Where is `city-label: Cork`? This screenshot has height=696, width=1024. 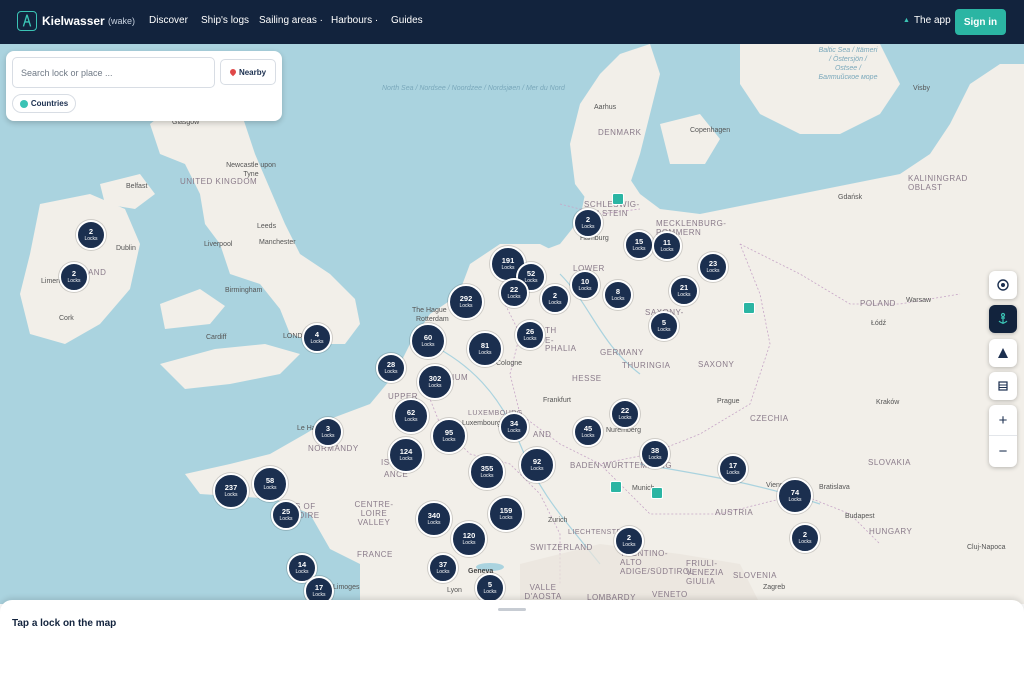
city-label: Cork is located at coordinates (66, 318).